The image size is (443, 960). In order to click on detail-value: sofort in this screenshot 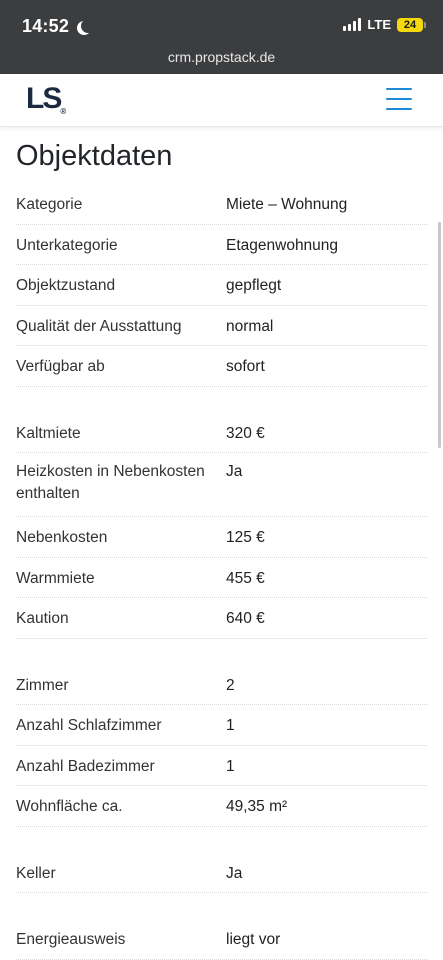, I will do `click(245, 366)`.